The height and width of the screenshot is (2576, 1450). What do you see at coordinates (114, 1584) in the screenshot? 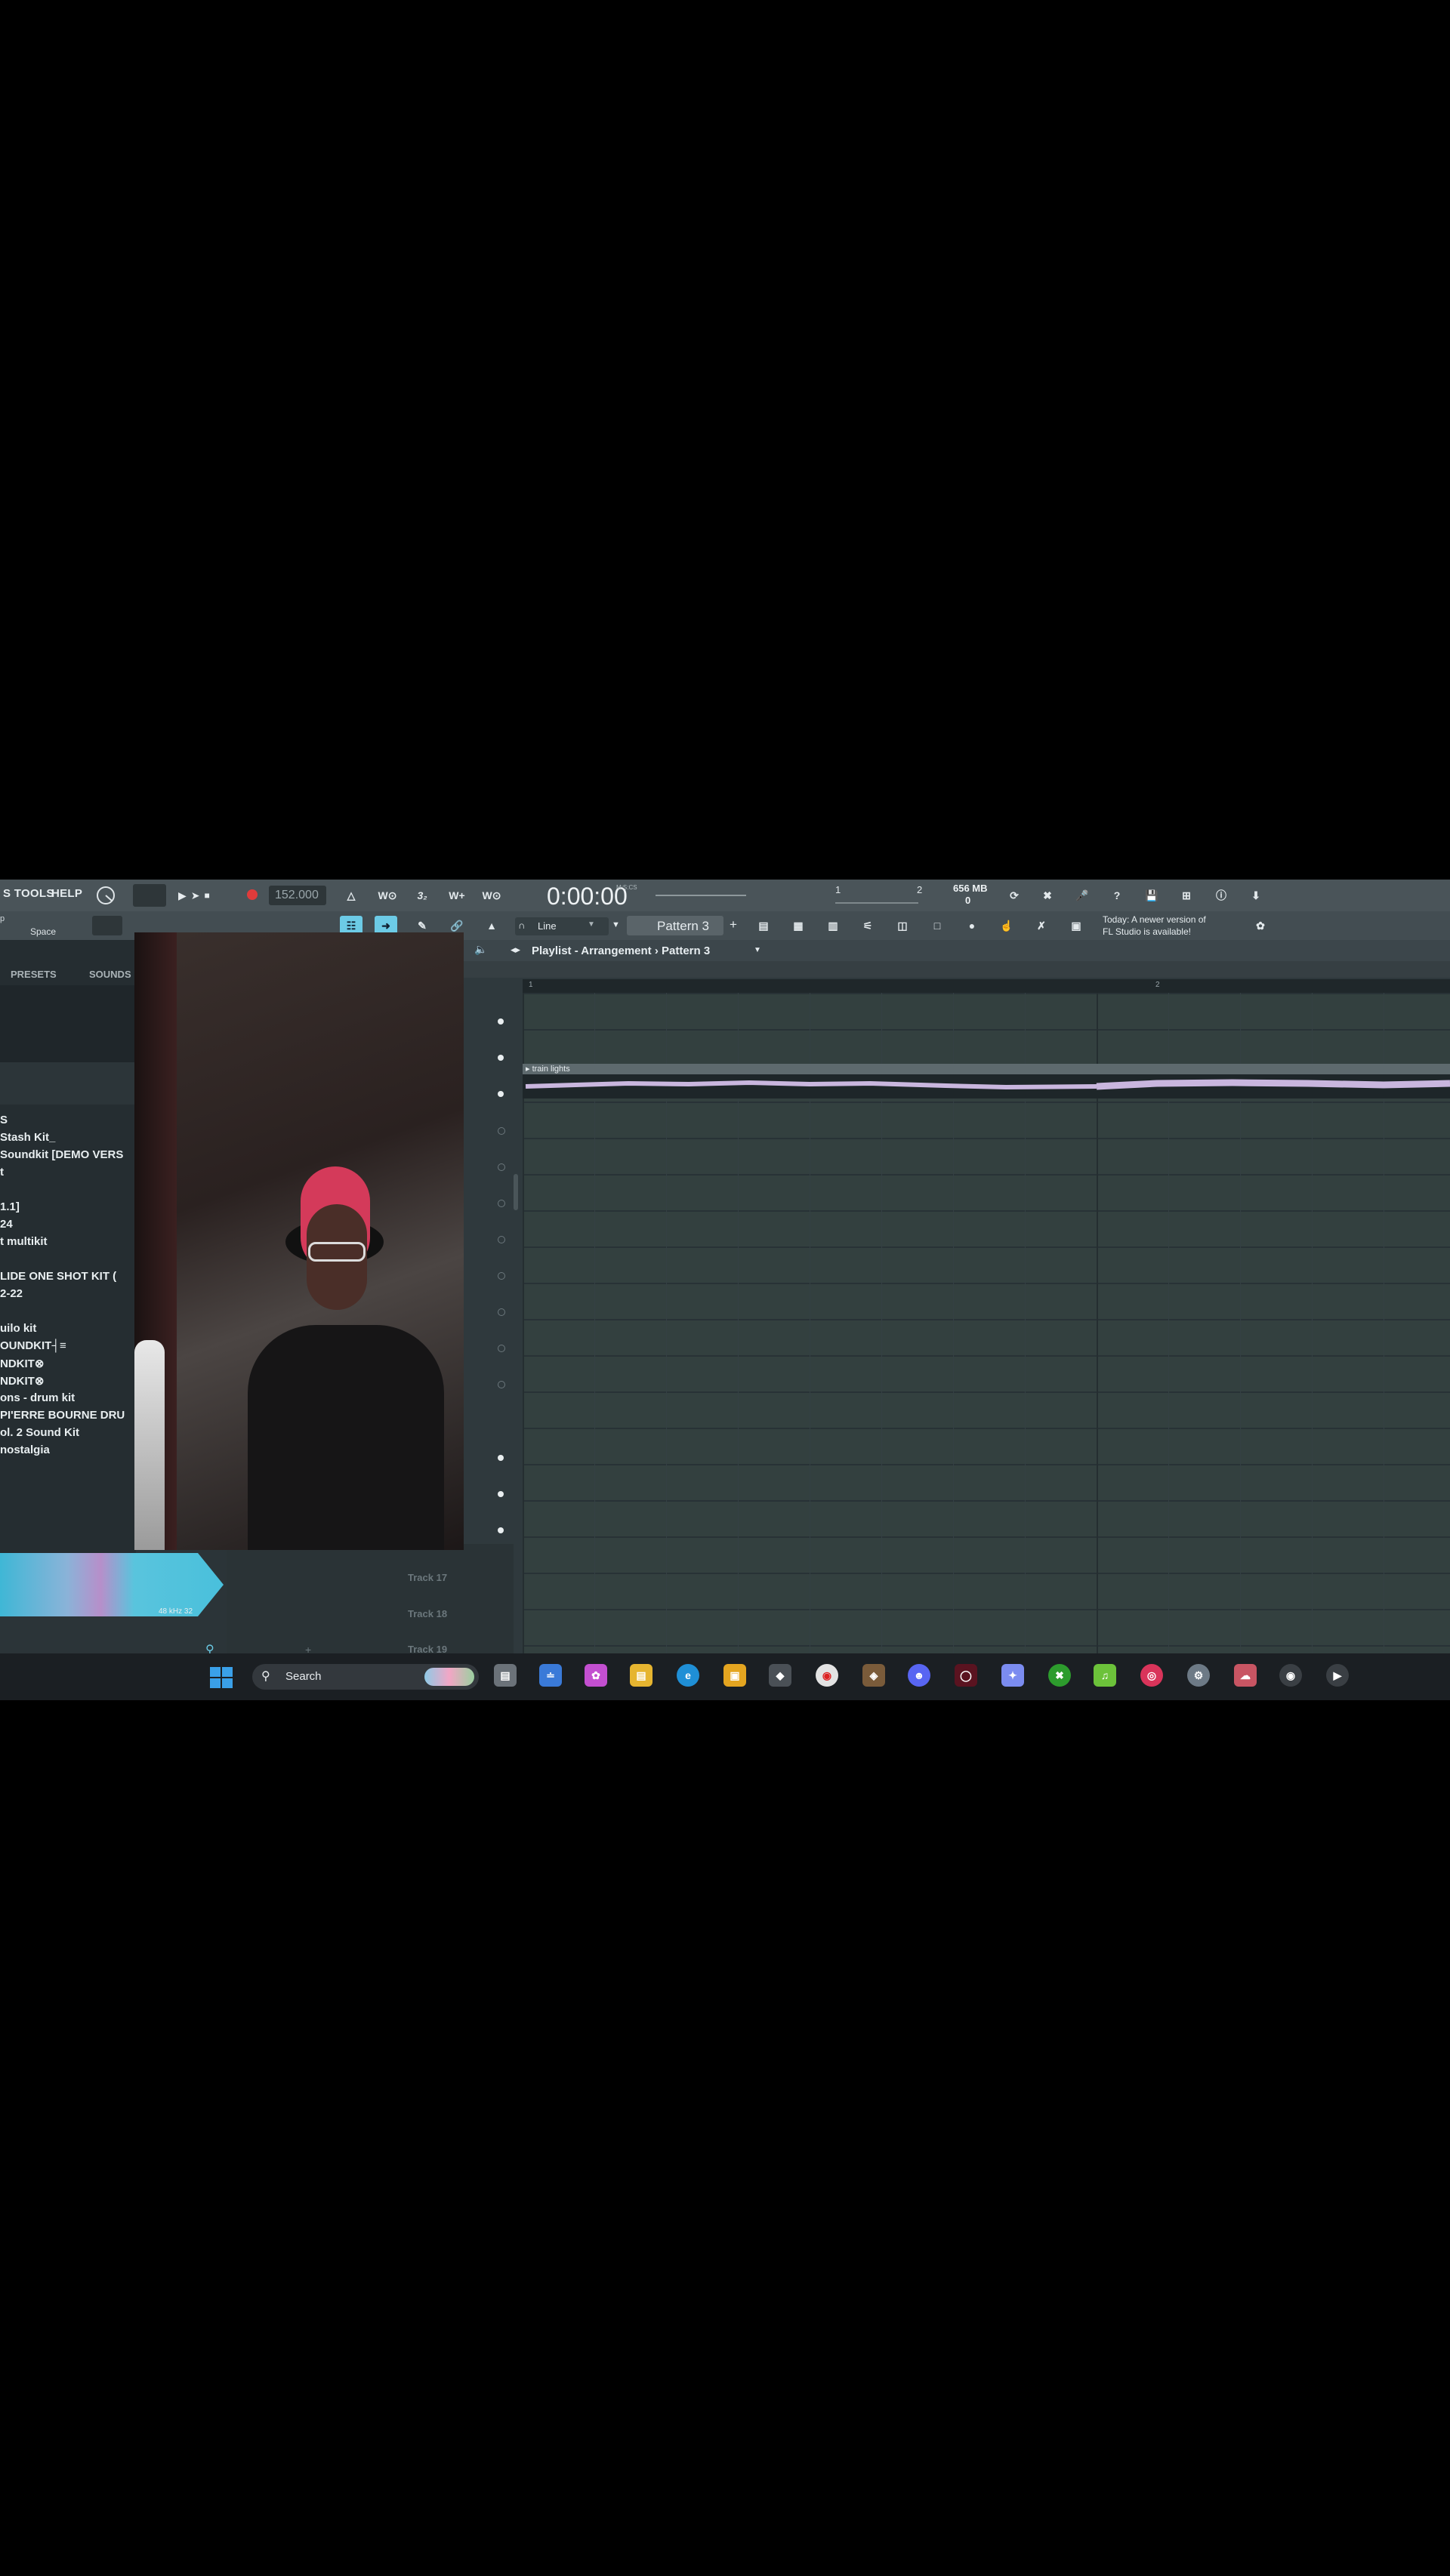
I see `browser-waveform-preview: 48 kHz 32` at bounding box center [114, 1584].